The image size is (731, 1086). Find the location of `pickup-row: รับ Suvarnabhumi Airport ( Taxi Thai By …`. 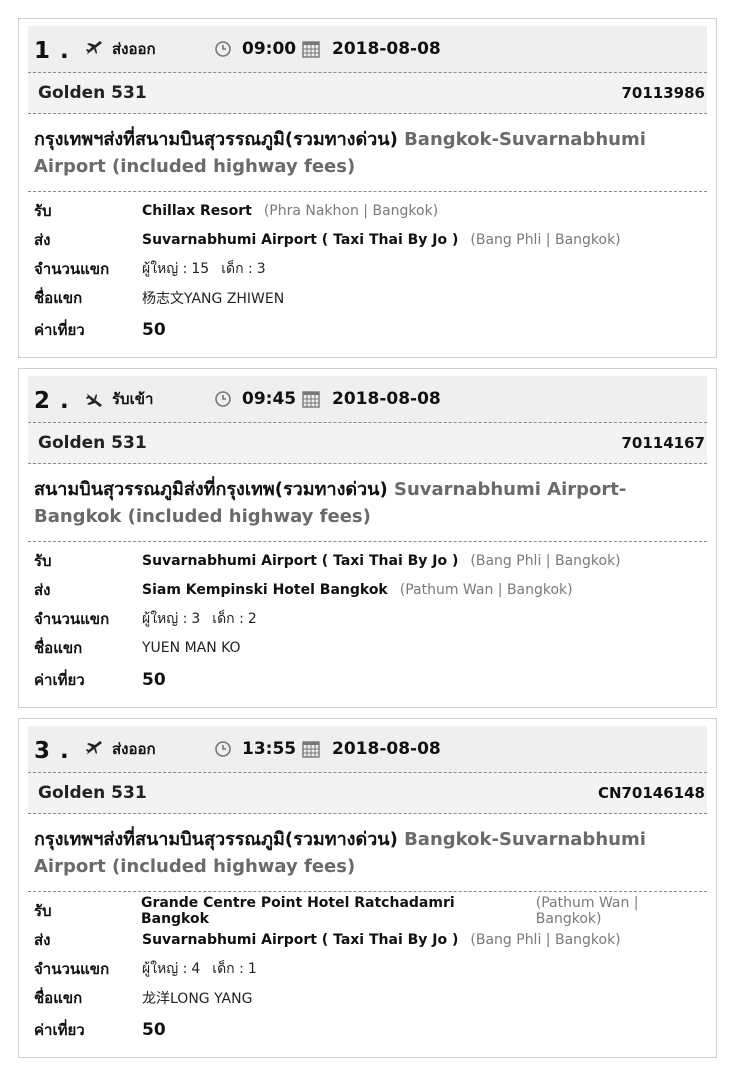

pickup-row: รับ Suvarnabhumi Airport ( Taxi Thai By … is located at coordinates (370, 560).